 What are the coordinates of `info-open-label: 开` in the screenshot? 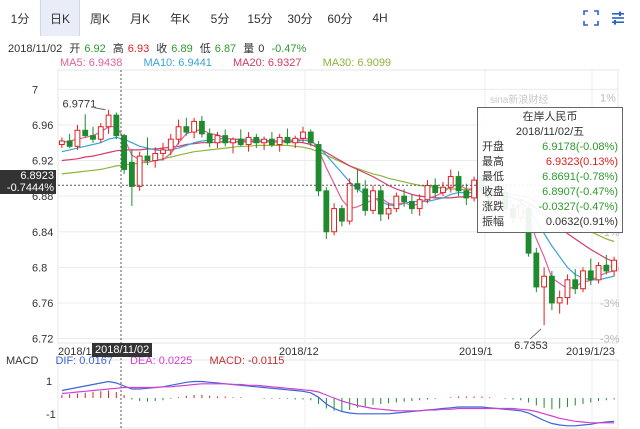 It's located at (75, 49).